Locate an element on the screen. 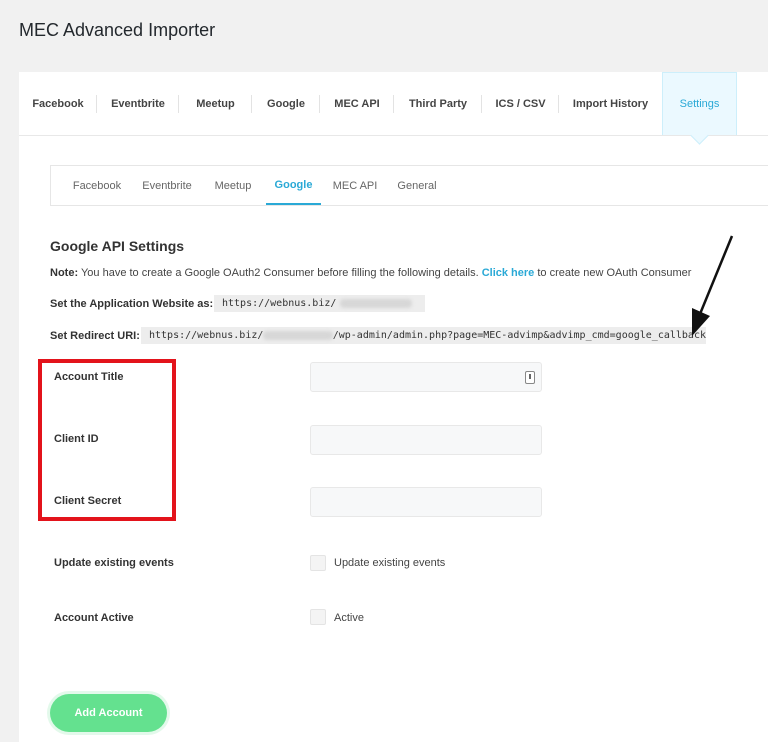 The image size is (768, 742). app-website-url: https://webnus.biz/ is located at coordinates (279, 303).